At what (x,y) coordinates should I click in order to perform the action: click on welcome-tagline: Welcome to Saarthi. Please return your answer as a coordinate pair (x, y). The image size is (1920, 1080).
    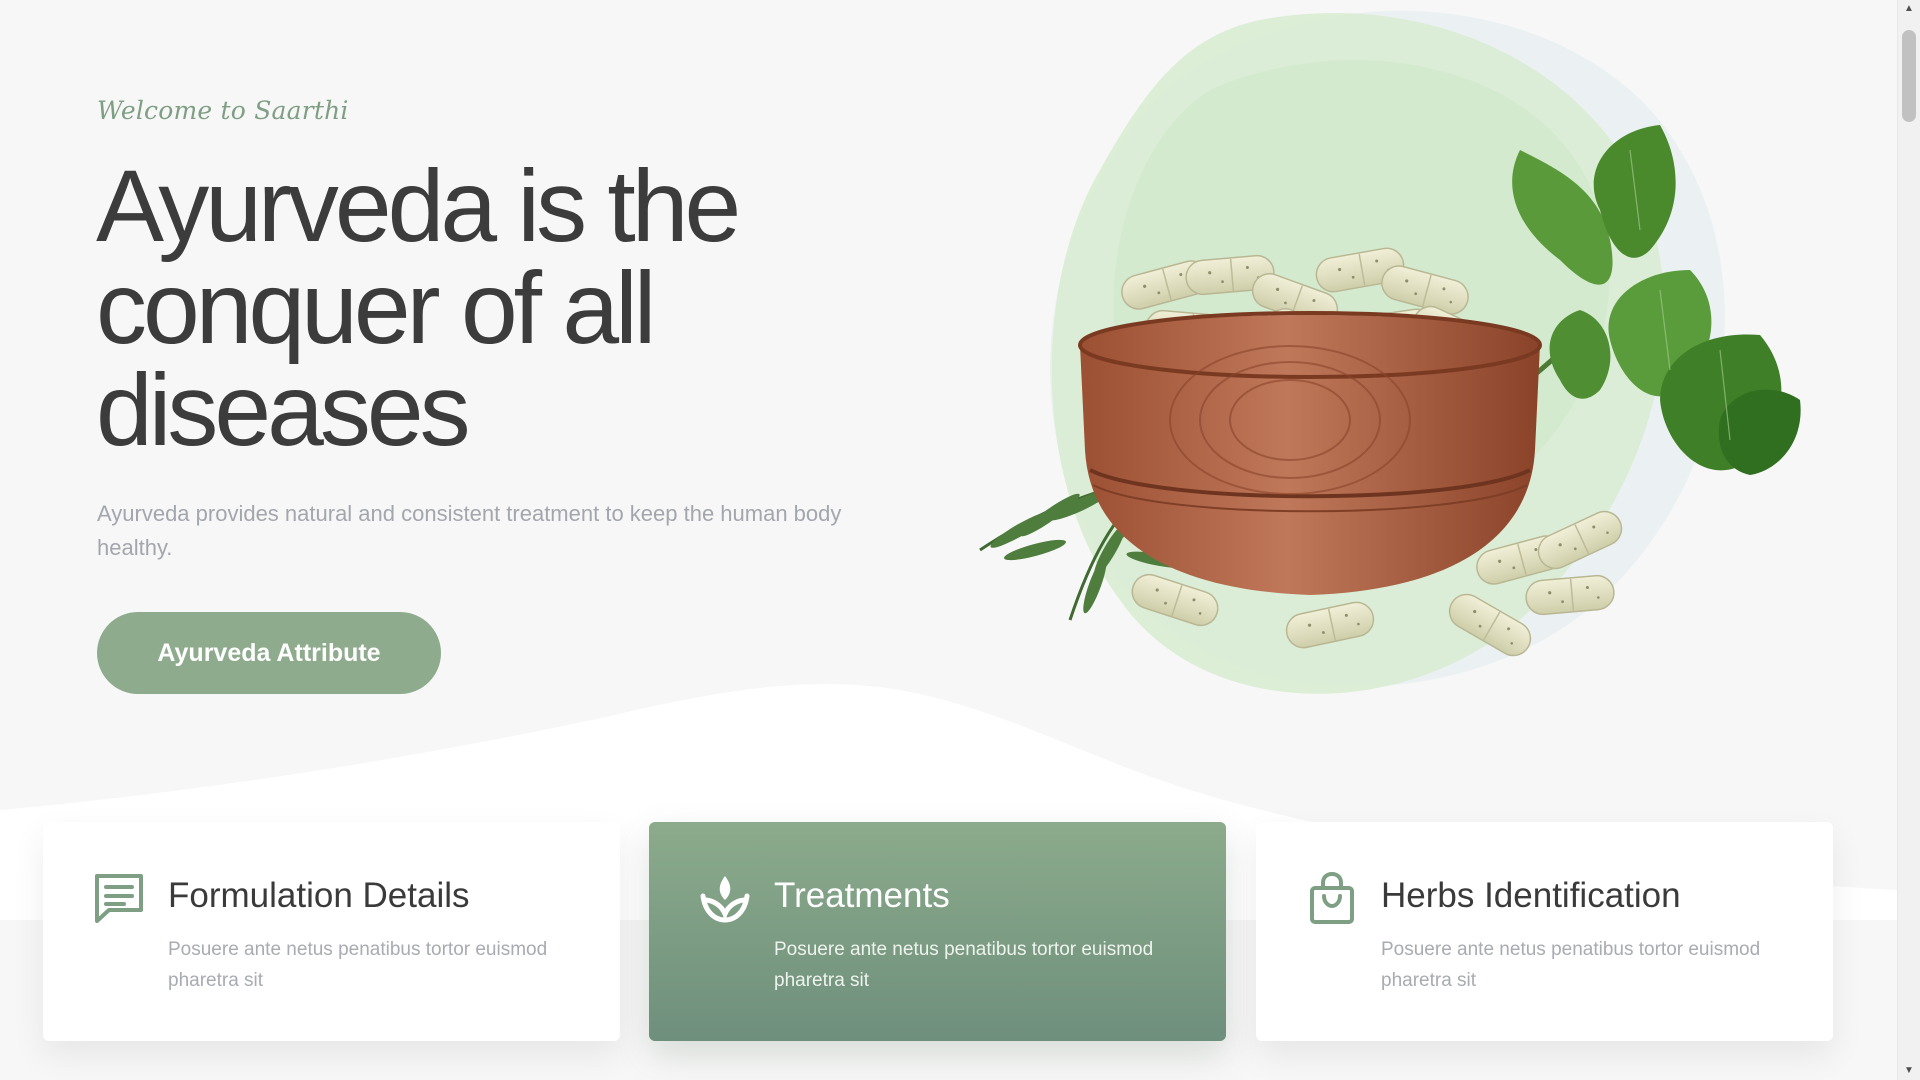
    Looking at the image, I should click on (223, 110).